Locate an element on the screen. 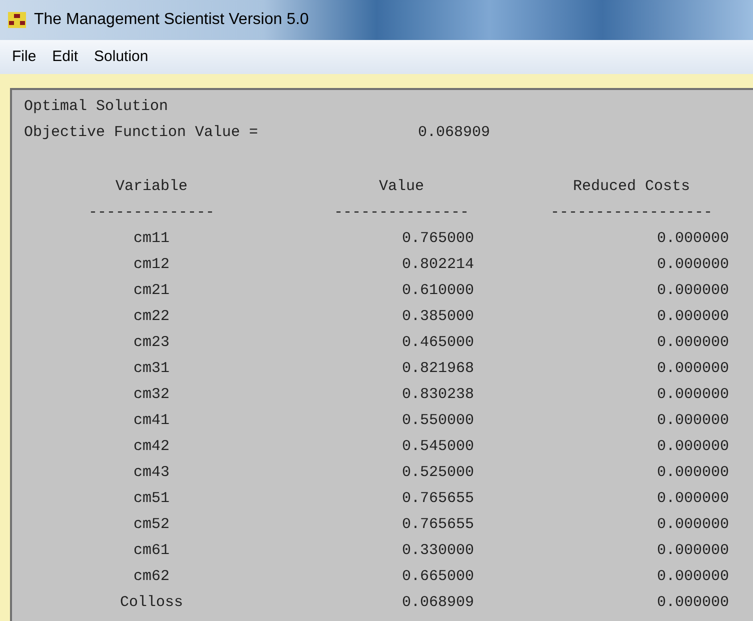 This screenshot has width=753, height=621. value-cell-text: 0.550000 is located at coordinates (438, 421).